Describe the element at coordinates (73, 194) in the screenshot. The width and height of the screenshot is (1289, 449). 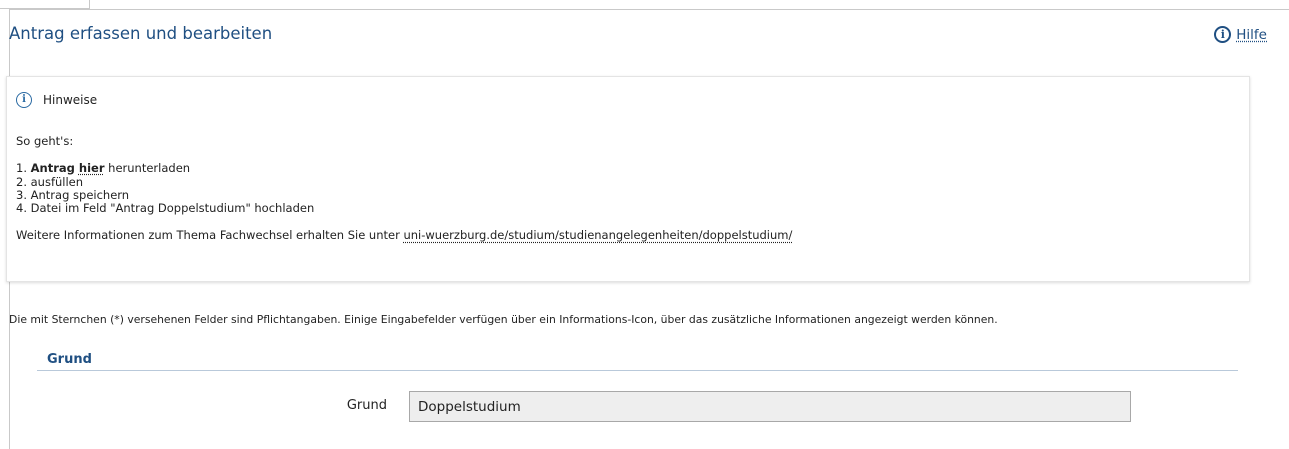
I see `step-3: 3. Antrag speichern` at that location.